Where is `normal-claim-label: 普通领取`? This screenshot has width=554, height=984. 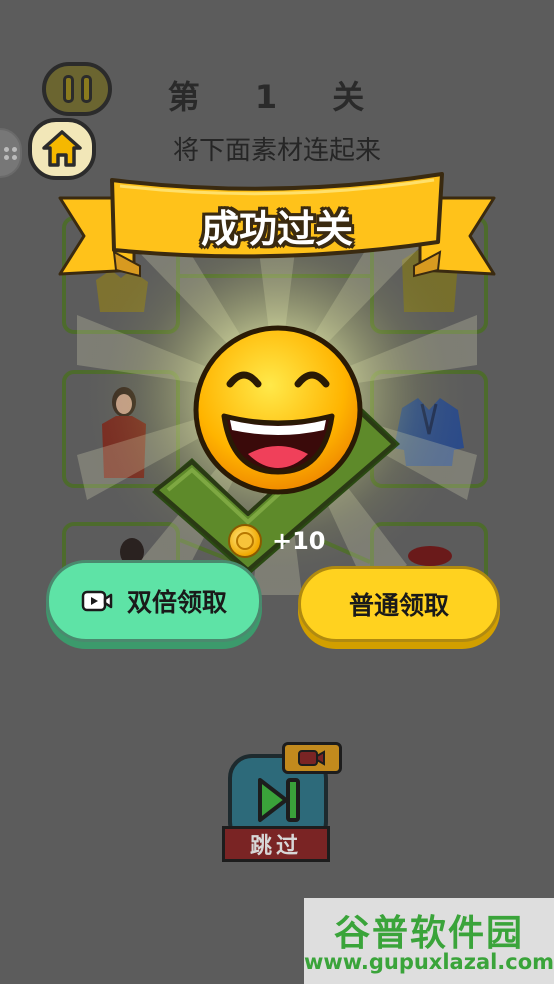
normal-claim-label: 普通领取 is located at coordinates (398, 605).